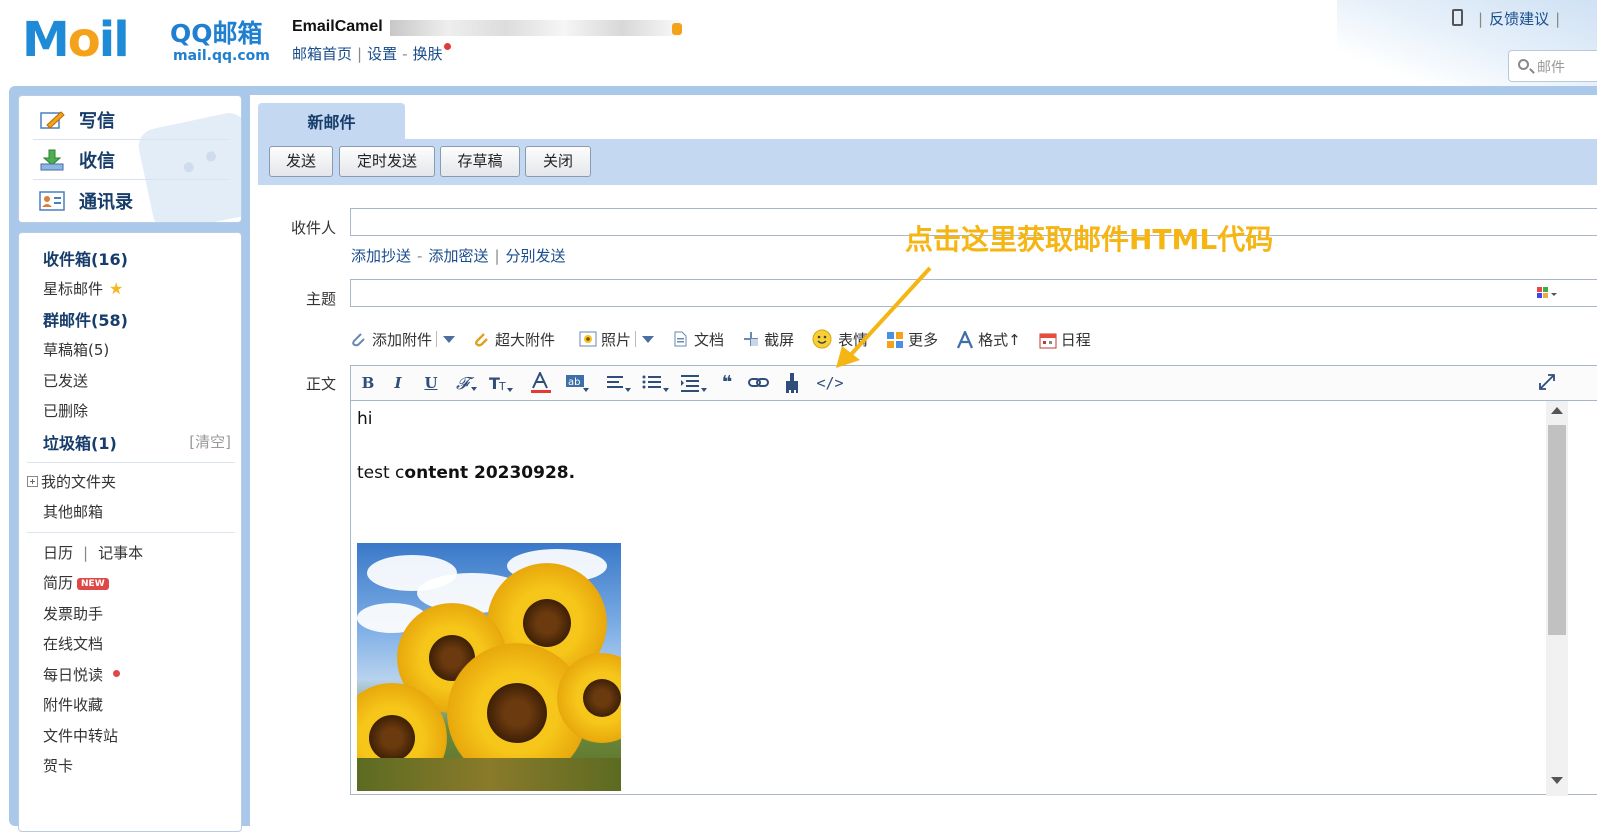 The image size is (1597, 835). I want to click on folder-spam: 垃圾箱(1), so click(80, 442).